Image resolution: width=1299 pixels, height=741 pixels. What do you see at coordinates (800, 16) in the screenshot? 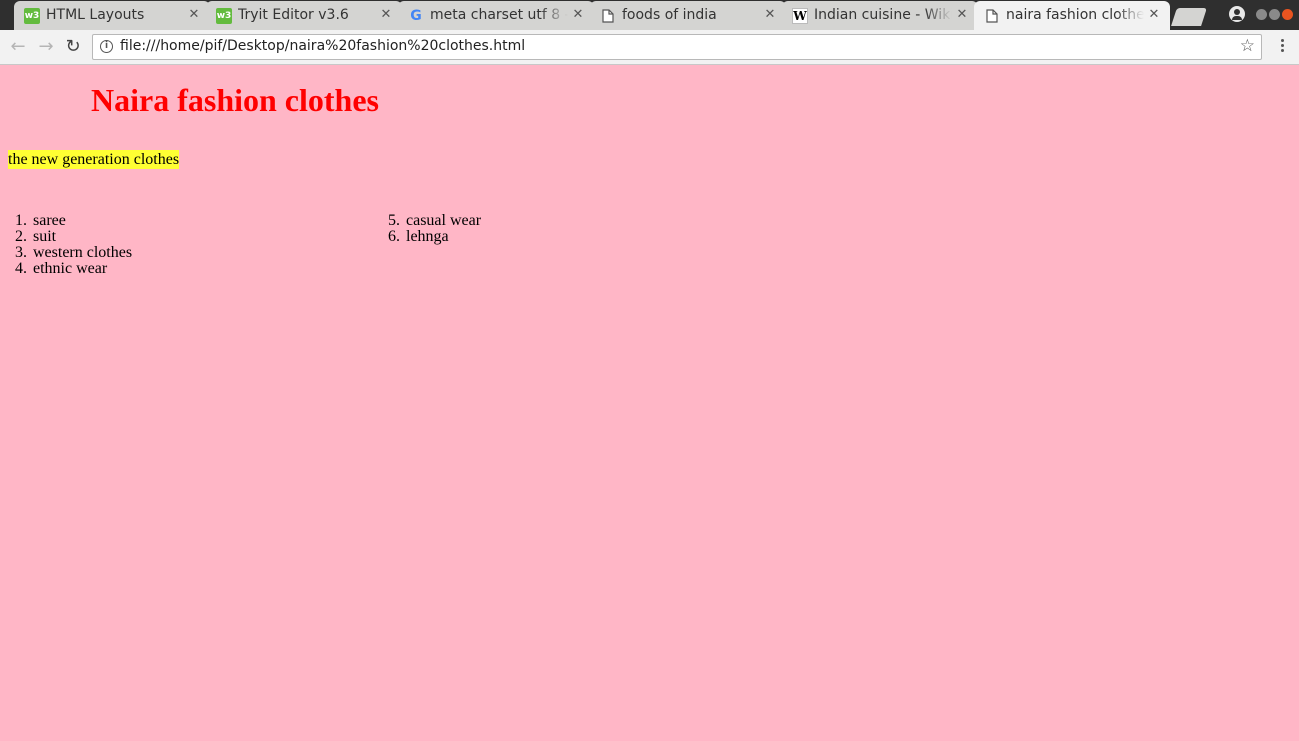
I see `wikipedia-icon: W` at bounding box center [800, 16].